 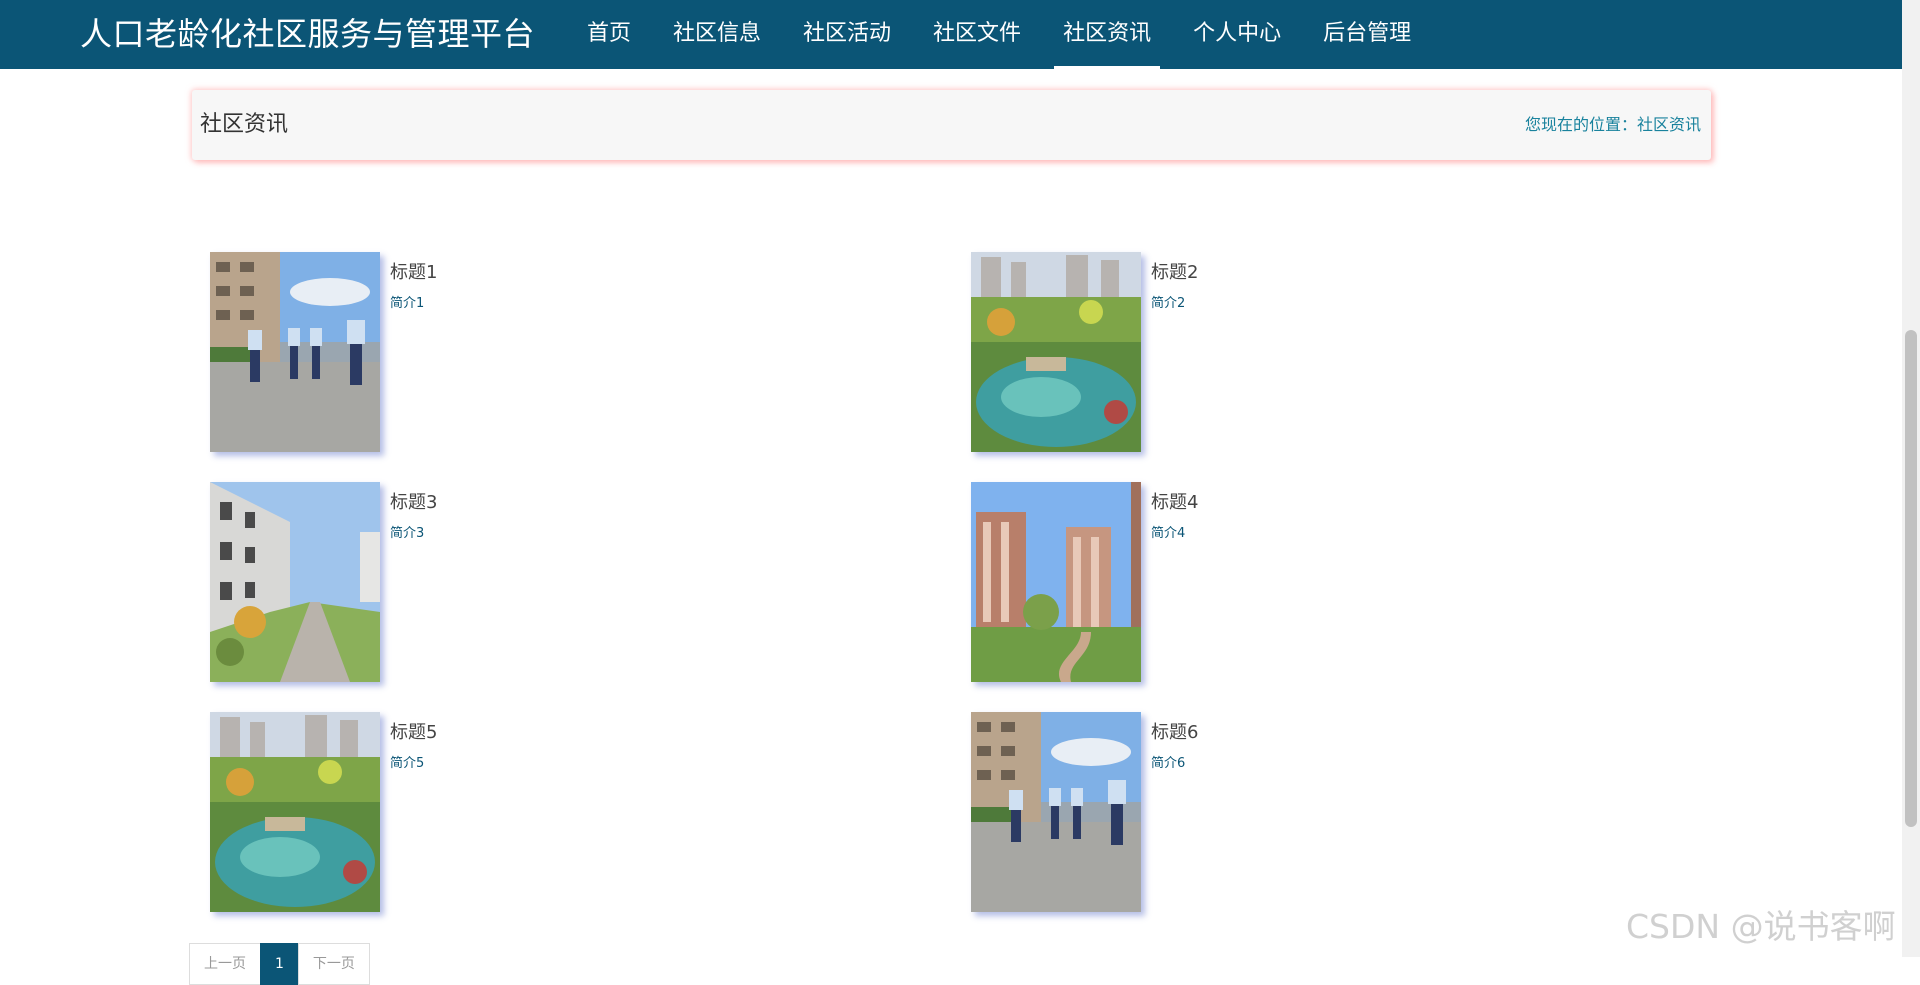 I want to click on pagination: 上一页 1 下一页, so click(x=279, y=964).